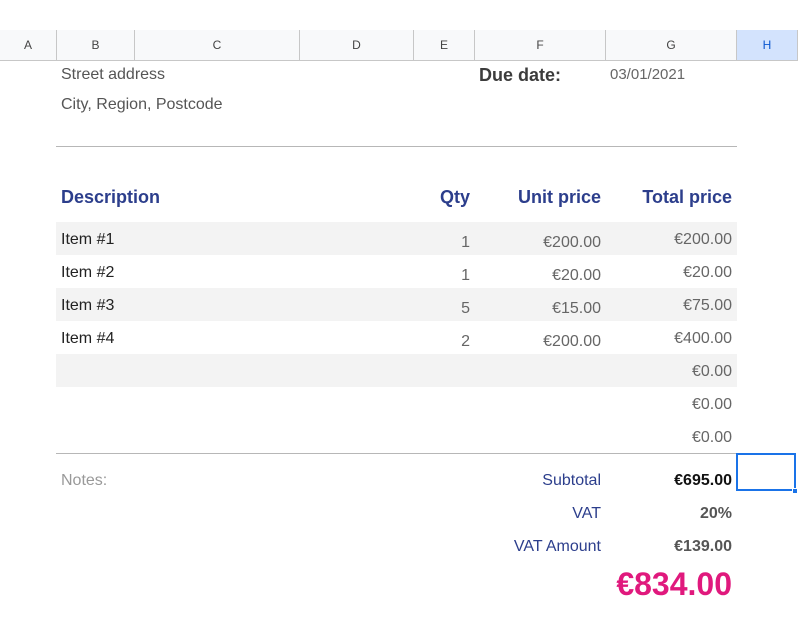  Describe the element at coordinates (84, 481) in the screenshot. I see `notes-label: Notes:` at that location.